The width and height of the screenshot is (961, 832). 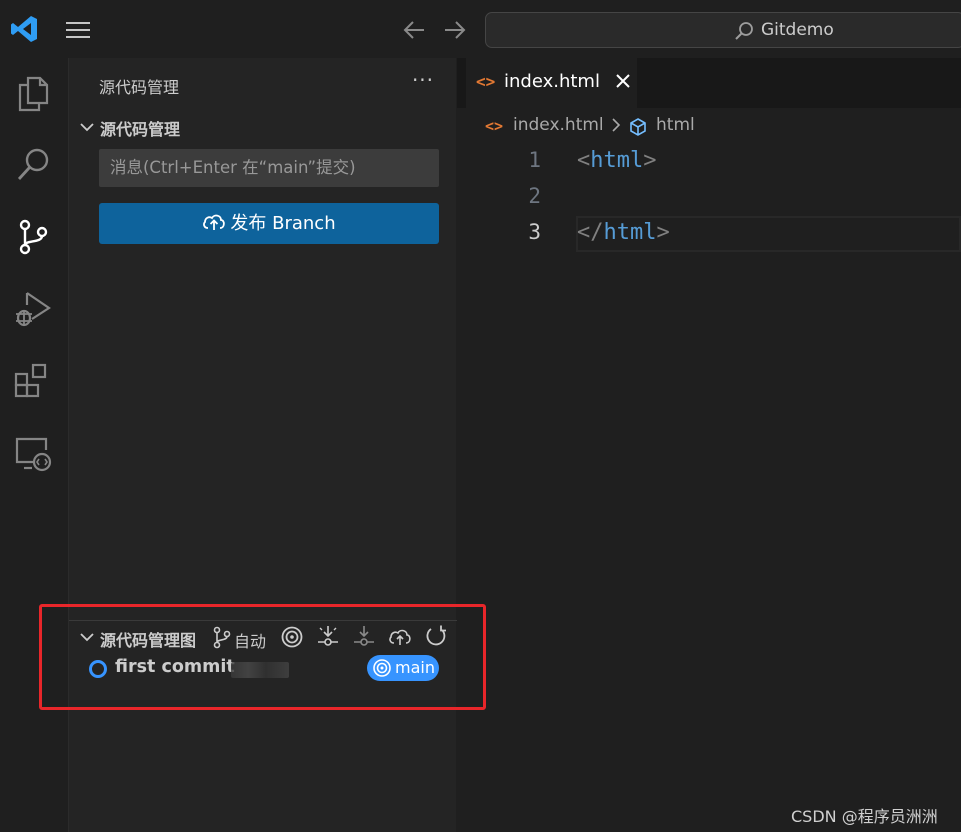 I want to click on breadcrumb-symbol: html, so click(x=675, y=125).